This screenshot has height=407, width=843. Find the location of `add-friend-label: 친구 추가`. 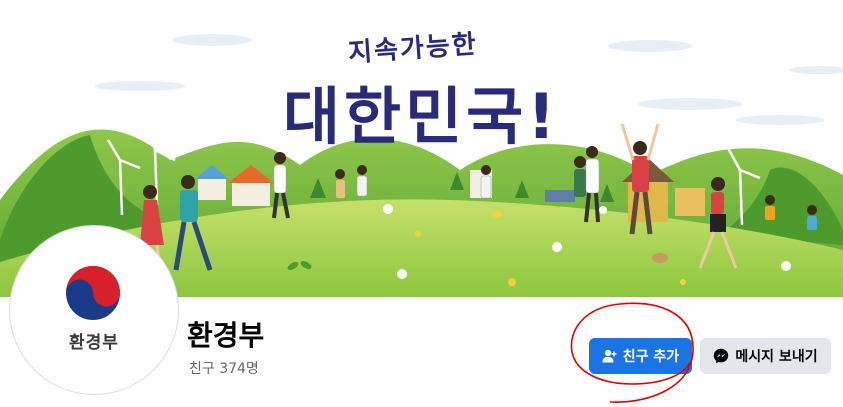

add-friend-label: 친구 추가 is located at coordinates (651, 357).